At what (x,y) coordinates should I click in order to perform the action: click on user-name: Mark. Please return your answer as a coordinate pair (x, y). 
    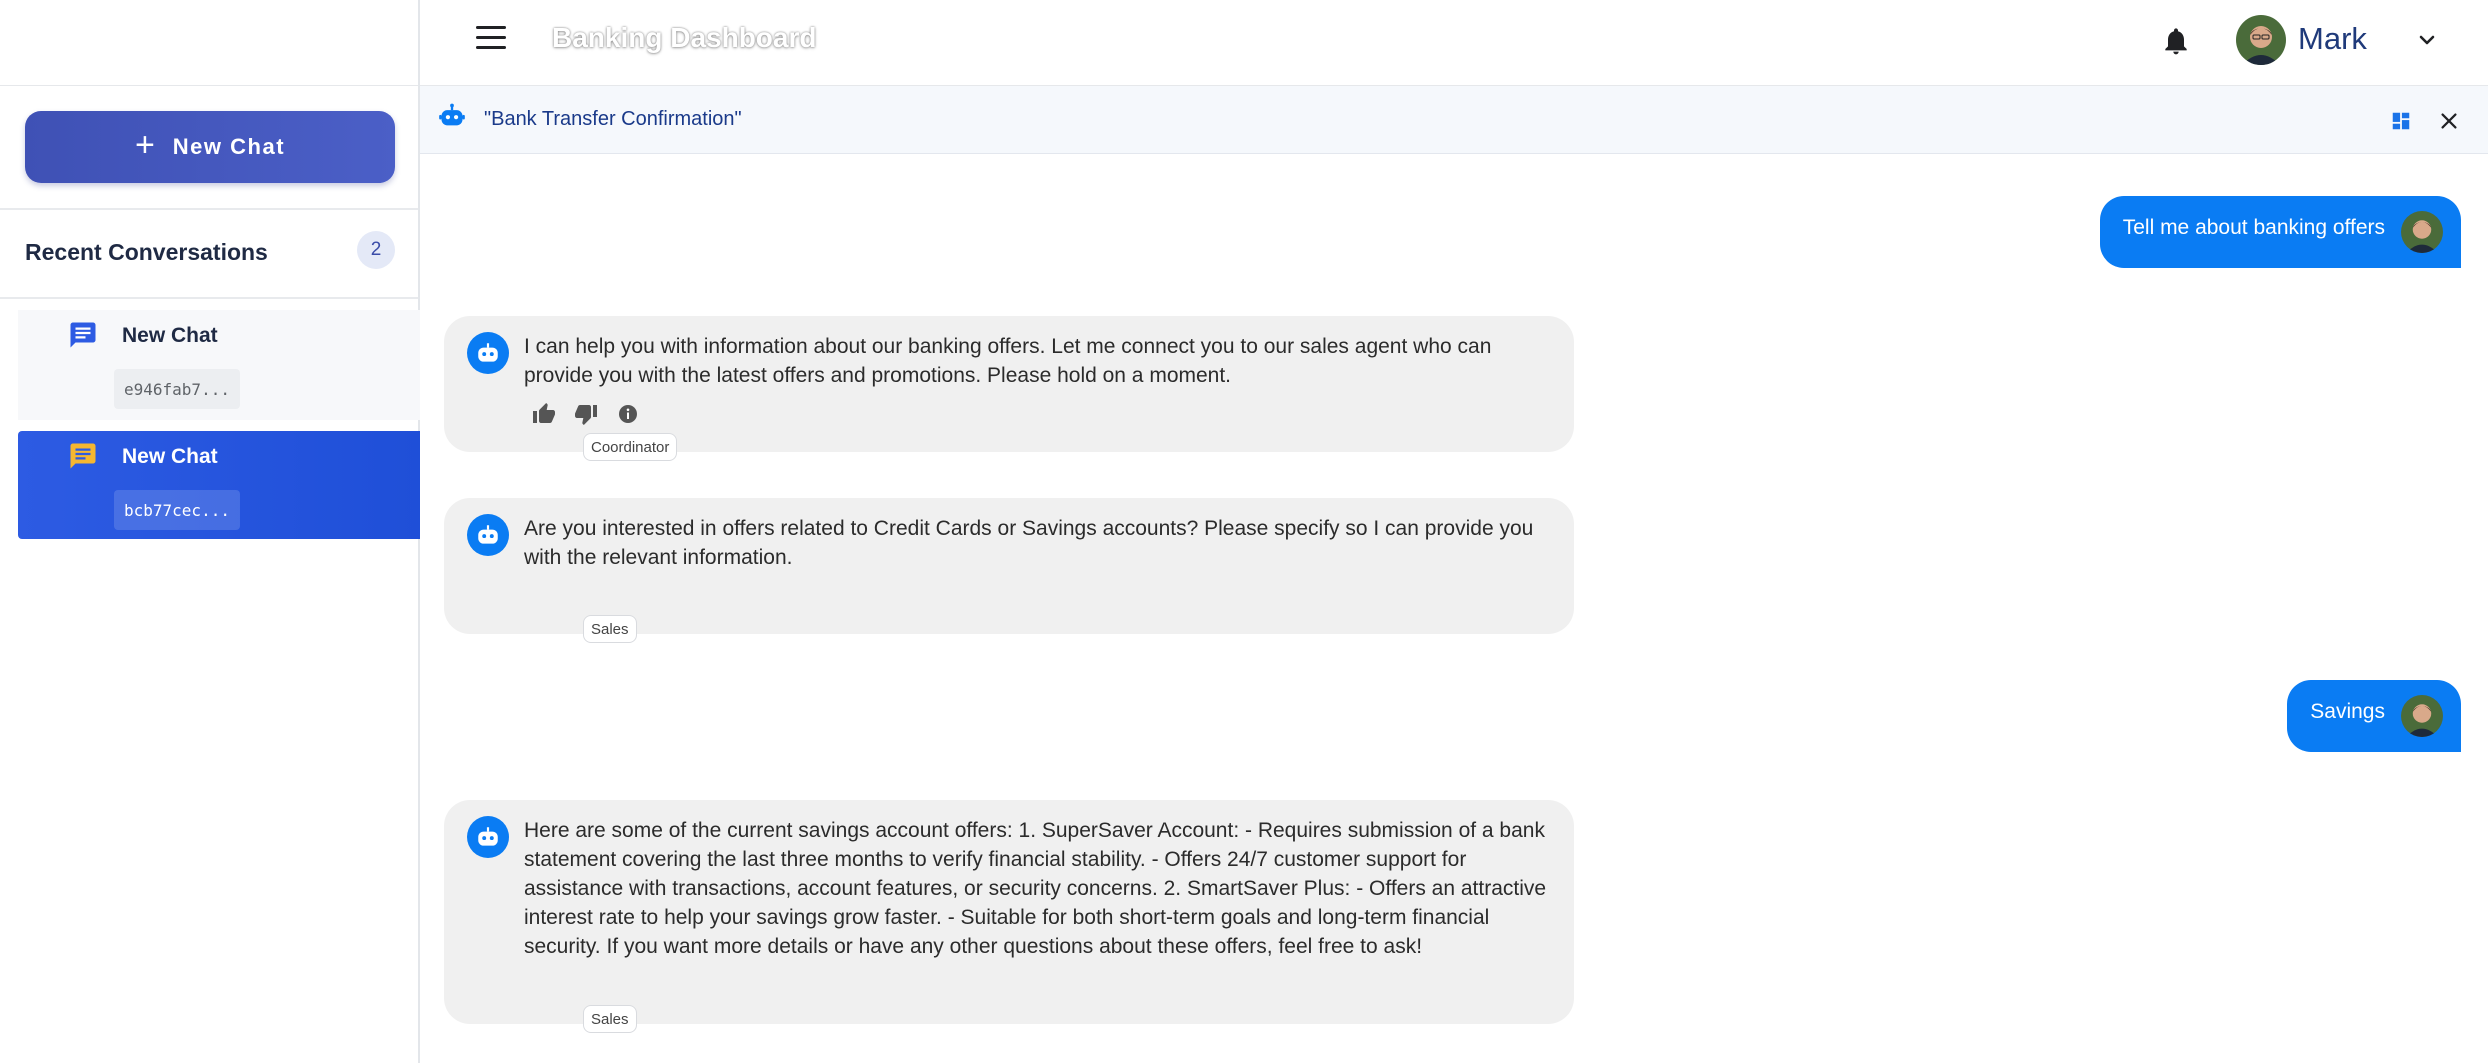
    Looking at the image, I should click on (2332, 39).